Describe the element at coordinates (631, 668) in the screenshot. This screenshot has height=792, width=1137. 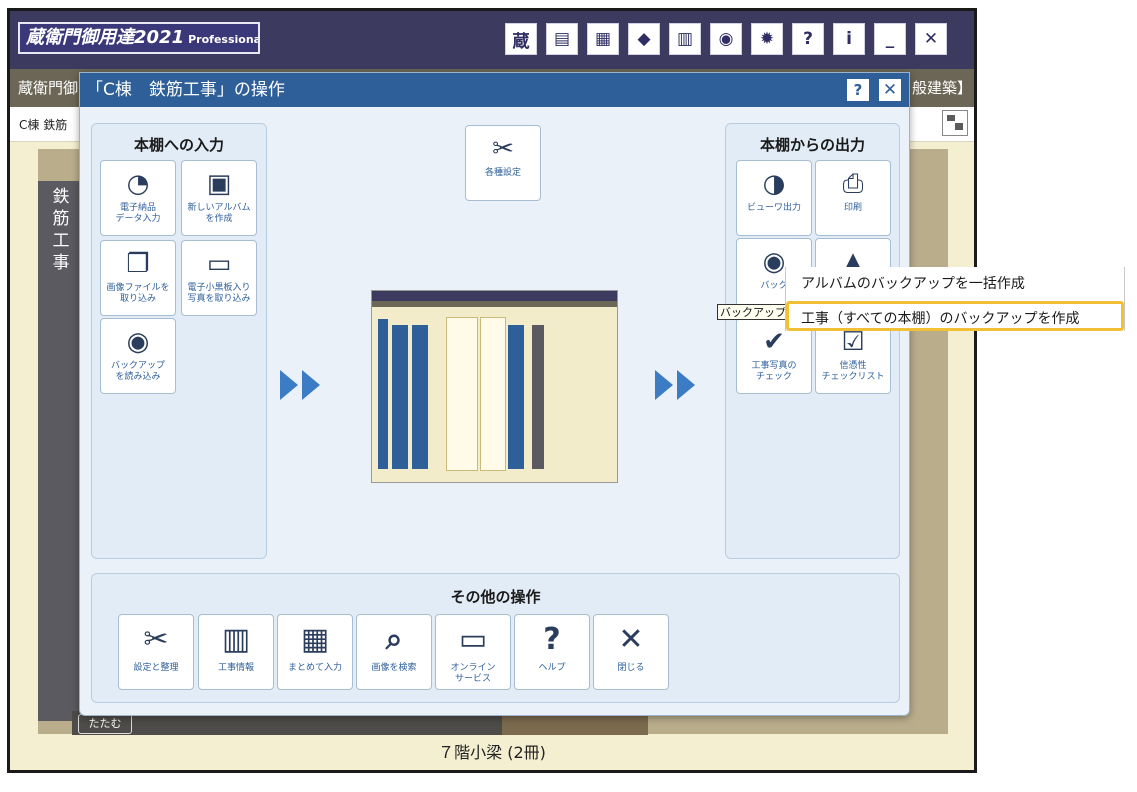
I see `button-label: 閉じる` at that location.